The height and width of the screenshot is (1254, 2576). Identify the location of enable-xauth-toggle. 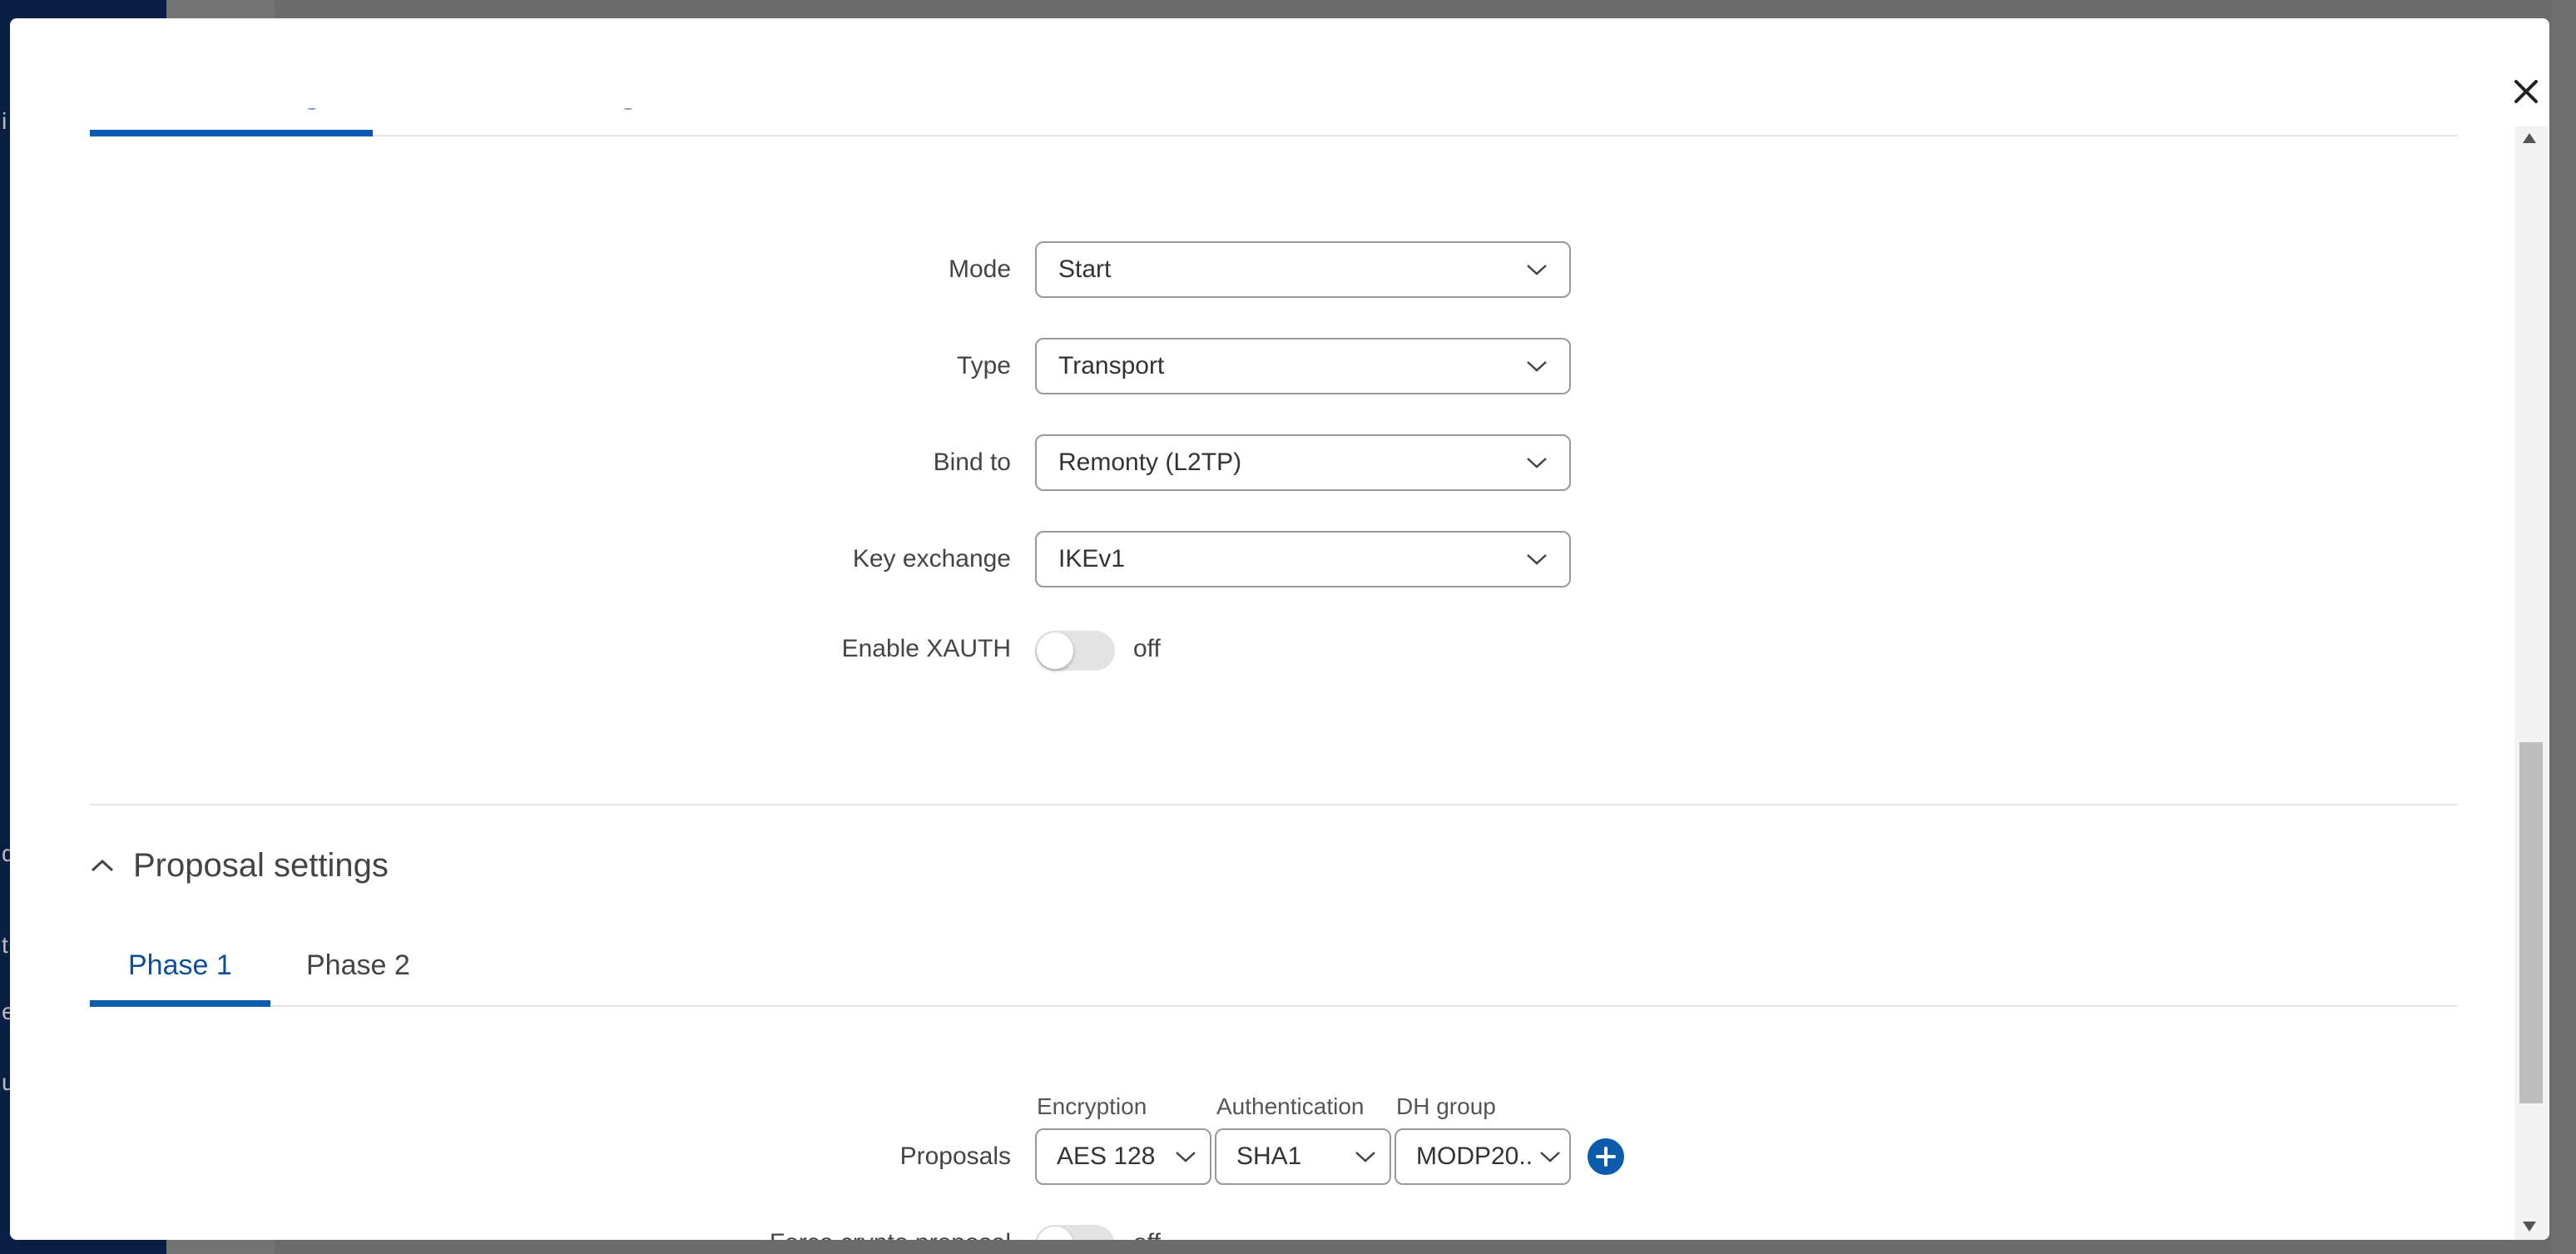
(1075, 651).